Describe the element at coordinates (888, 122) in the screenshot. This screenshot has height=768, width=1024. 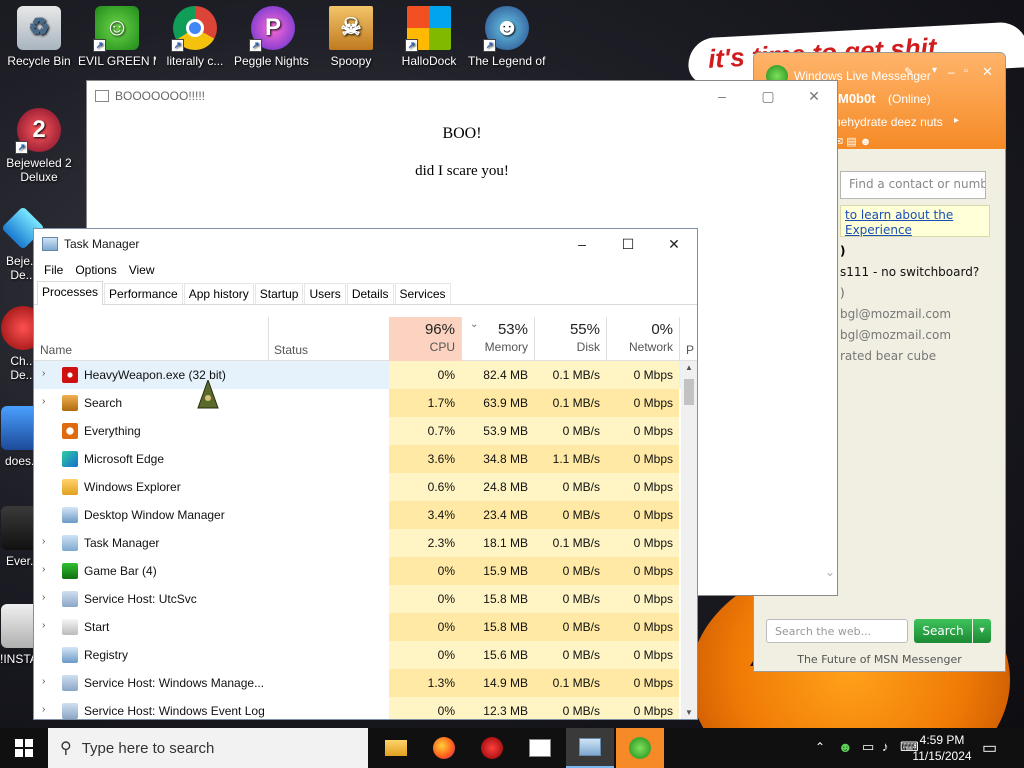
I see `msn-personal-message: hehydrate deez nuts` at that location.